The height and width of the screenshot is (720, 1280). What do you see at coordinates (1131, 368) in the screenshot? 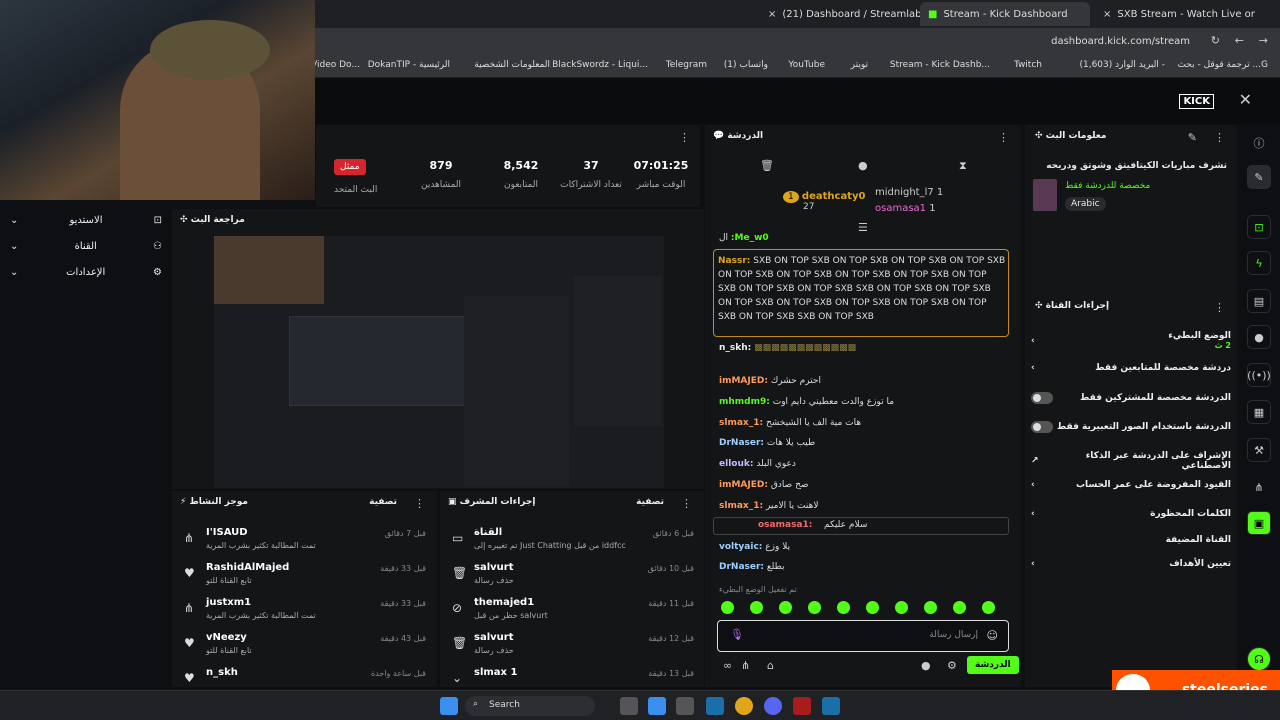
I see `action-followers-only: دردشة مخصصة للمتابعين فقط ›` at bounding box center [1131, 368].